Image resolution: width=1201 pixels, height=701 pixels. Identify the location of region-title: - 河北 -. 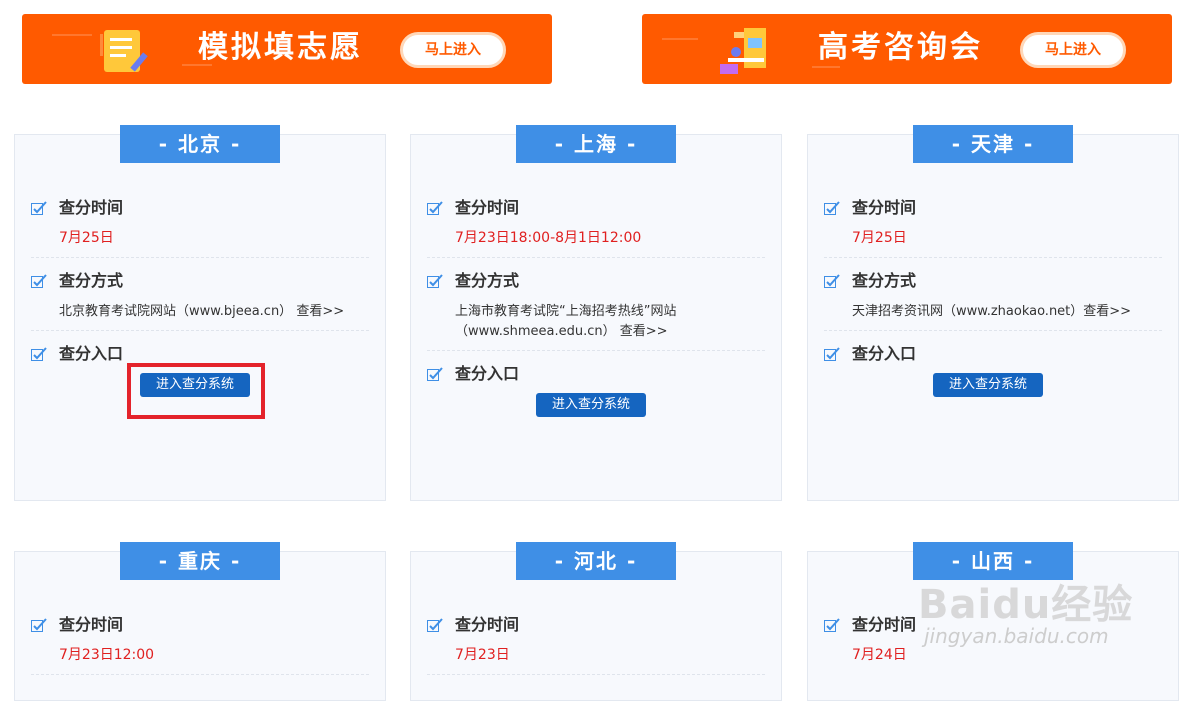
(596, 561).